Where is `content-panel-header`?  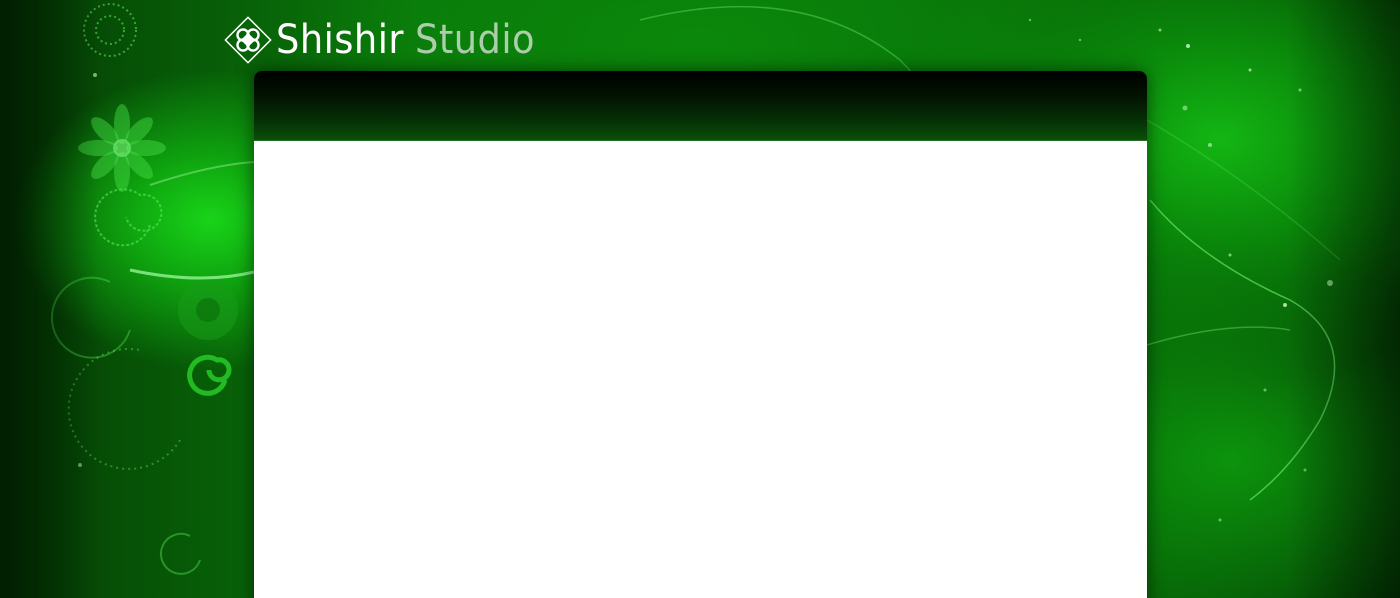 content-panel-header is located at coordinates (700, 106).